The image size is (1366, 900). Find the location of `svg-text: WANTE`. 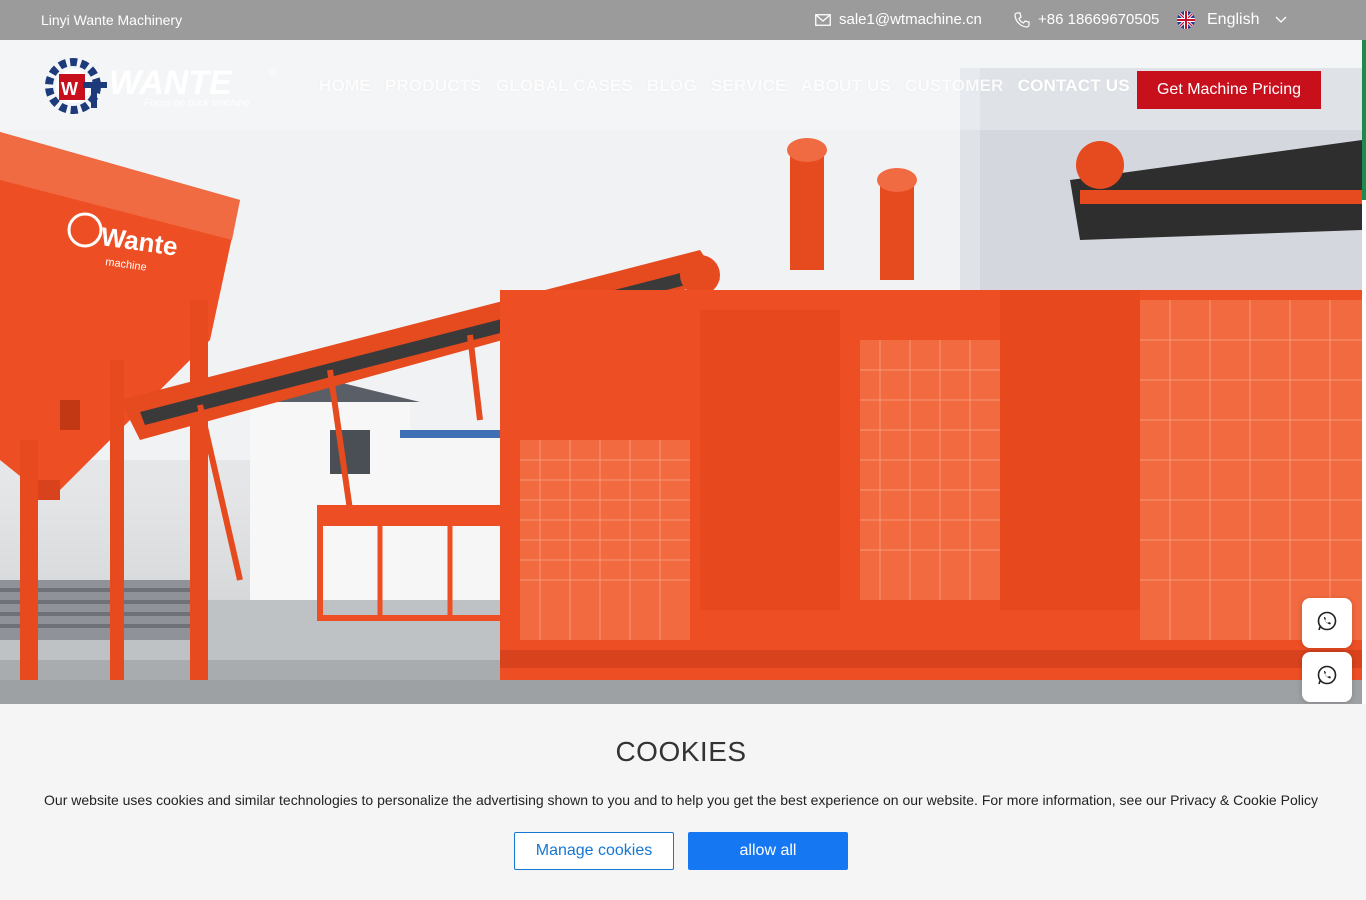

svg-text: WANTE is located at coordinates (171, 83).